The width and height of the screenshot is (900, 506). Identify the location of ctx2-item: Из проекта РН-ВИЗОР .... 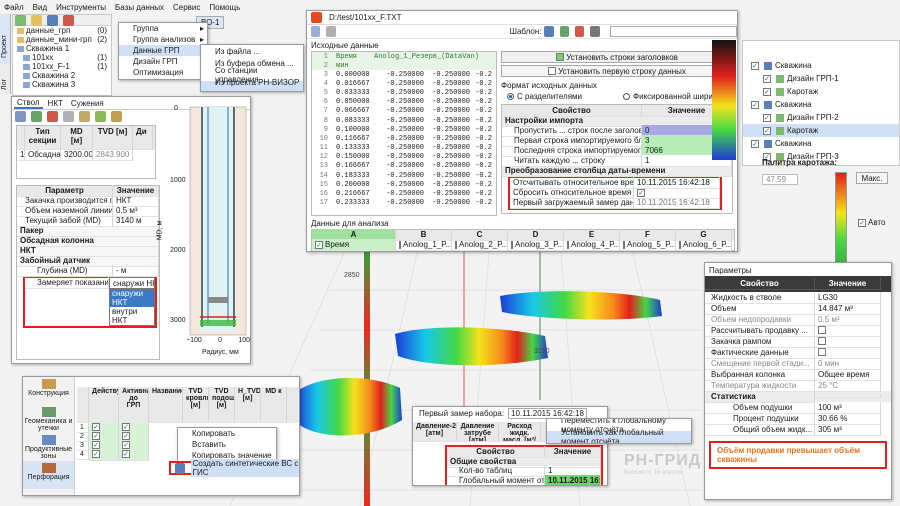
(252, 84).